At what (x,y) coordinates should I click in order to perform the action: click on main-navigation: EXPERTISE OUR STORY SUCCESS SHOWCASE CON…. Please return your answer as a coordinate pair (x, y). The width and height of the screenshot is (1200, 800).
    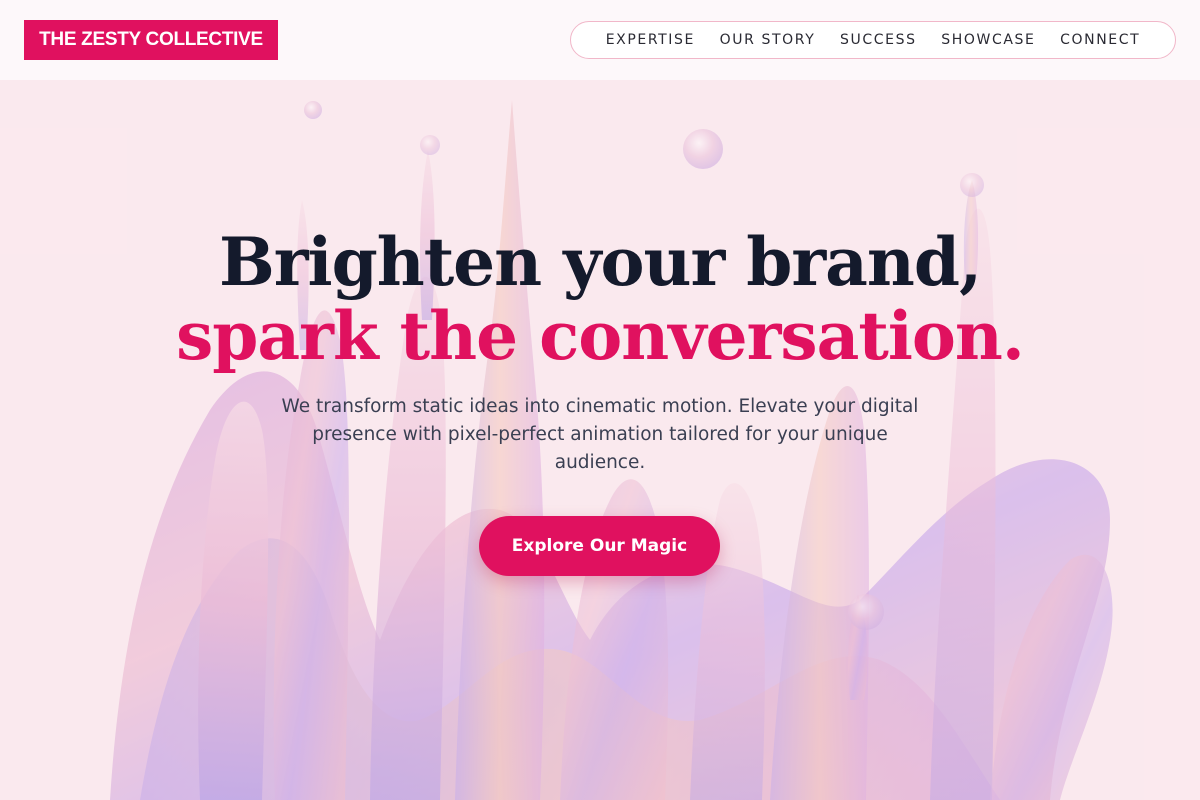
    Looking at the image, I should click on (873, 40).